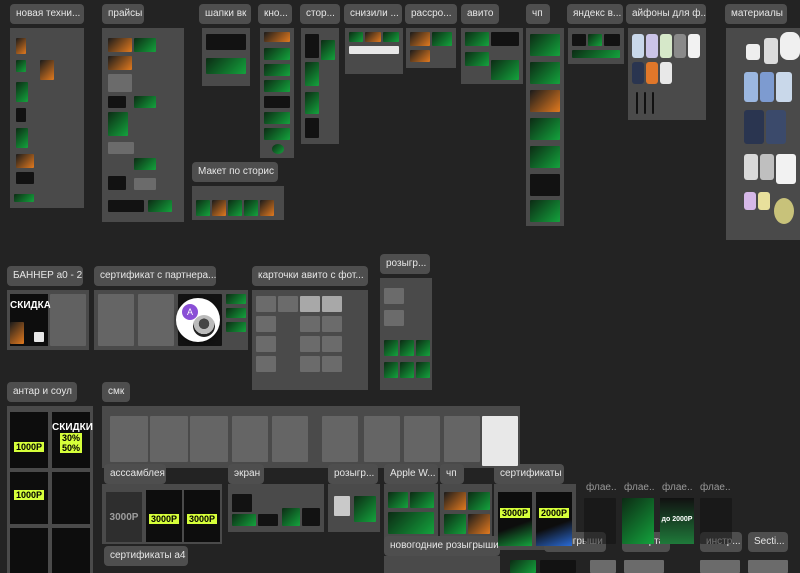 The height and width of the screenshot is (573, 800). What do you see at coordinates (29, 495) in the screenshot?
I see `poster-price-text: 1000Р` at bounding box center [29, 495].